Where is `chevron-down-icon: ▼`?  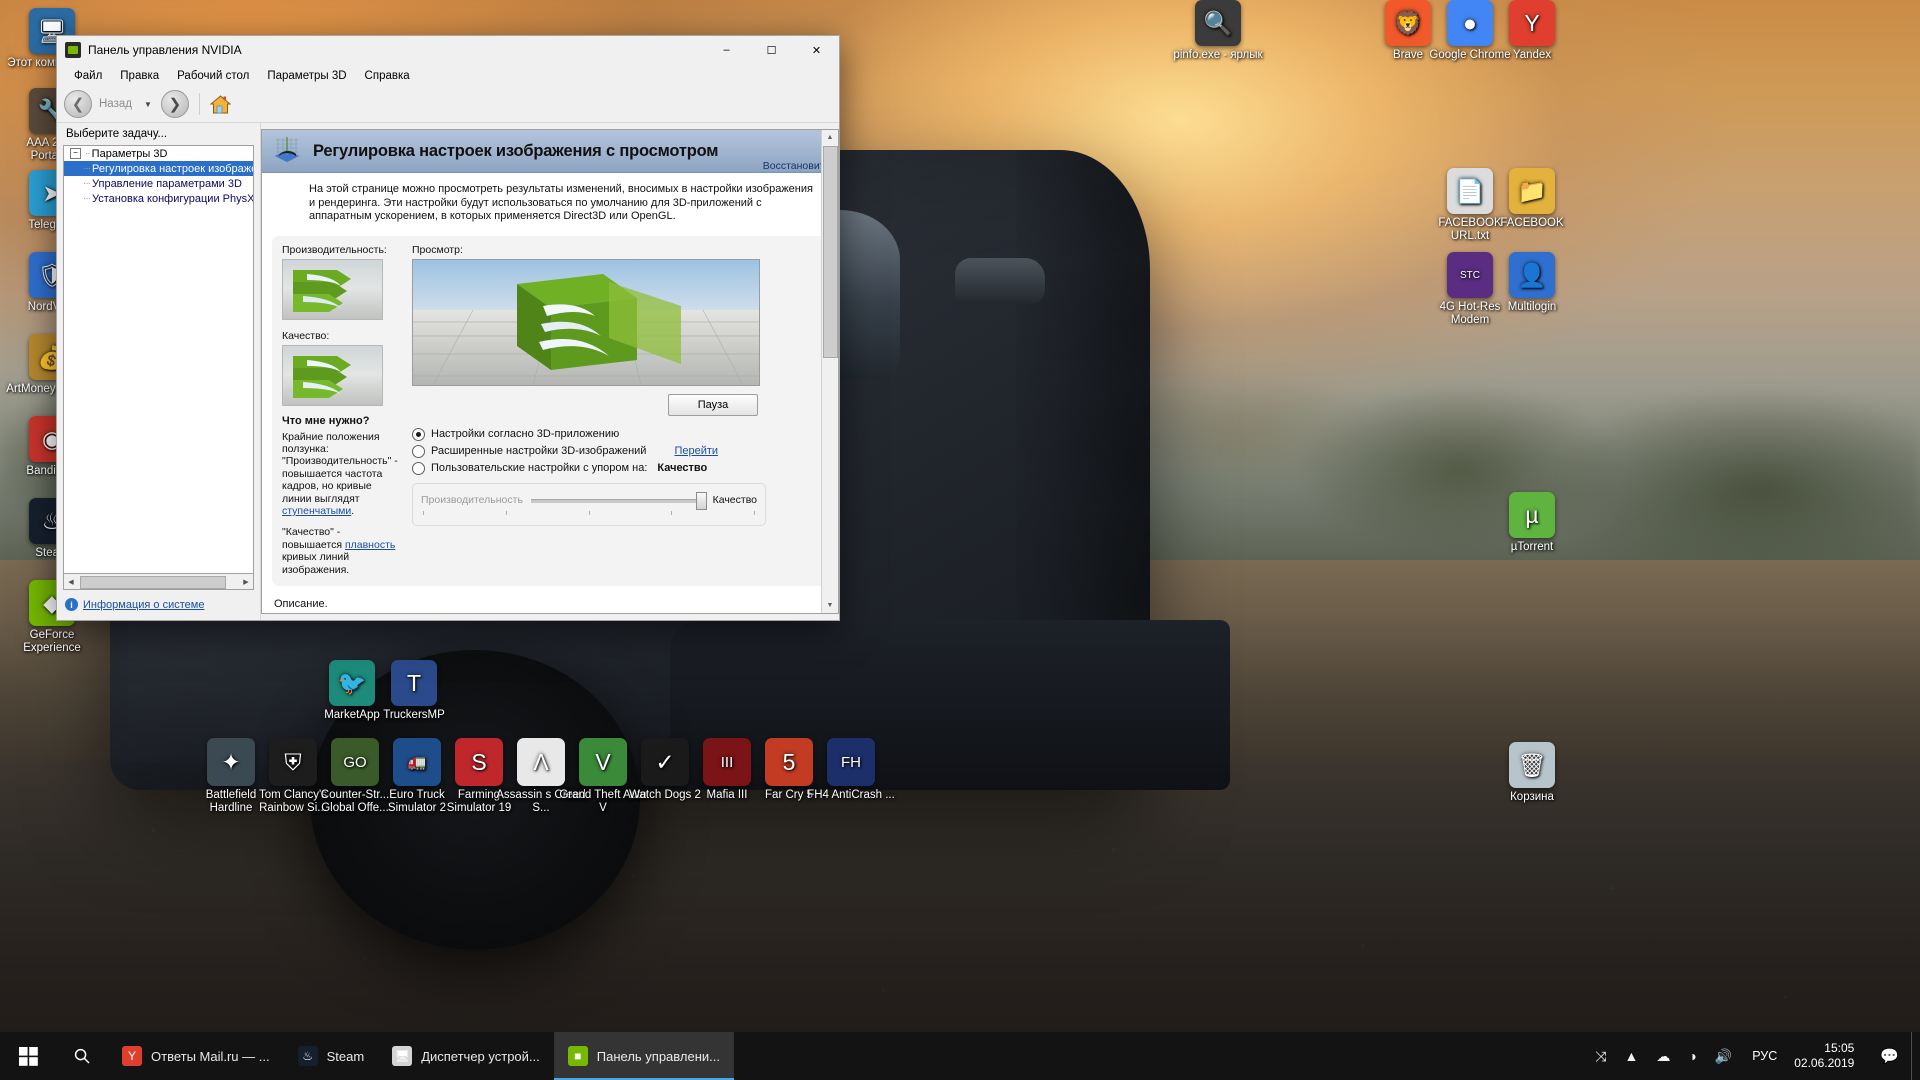
chevron-down-icon: ▼ is located at coordinates (148, 104).